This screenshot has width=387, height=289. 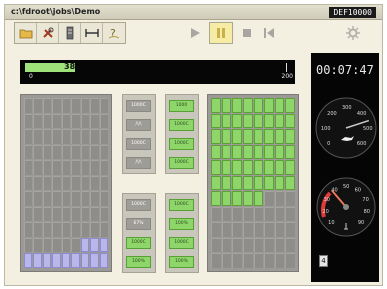 I want to click on settings-button, so click(x=353, y=33).